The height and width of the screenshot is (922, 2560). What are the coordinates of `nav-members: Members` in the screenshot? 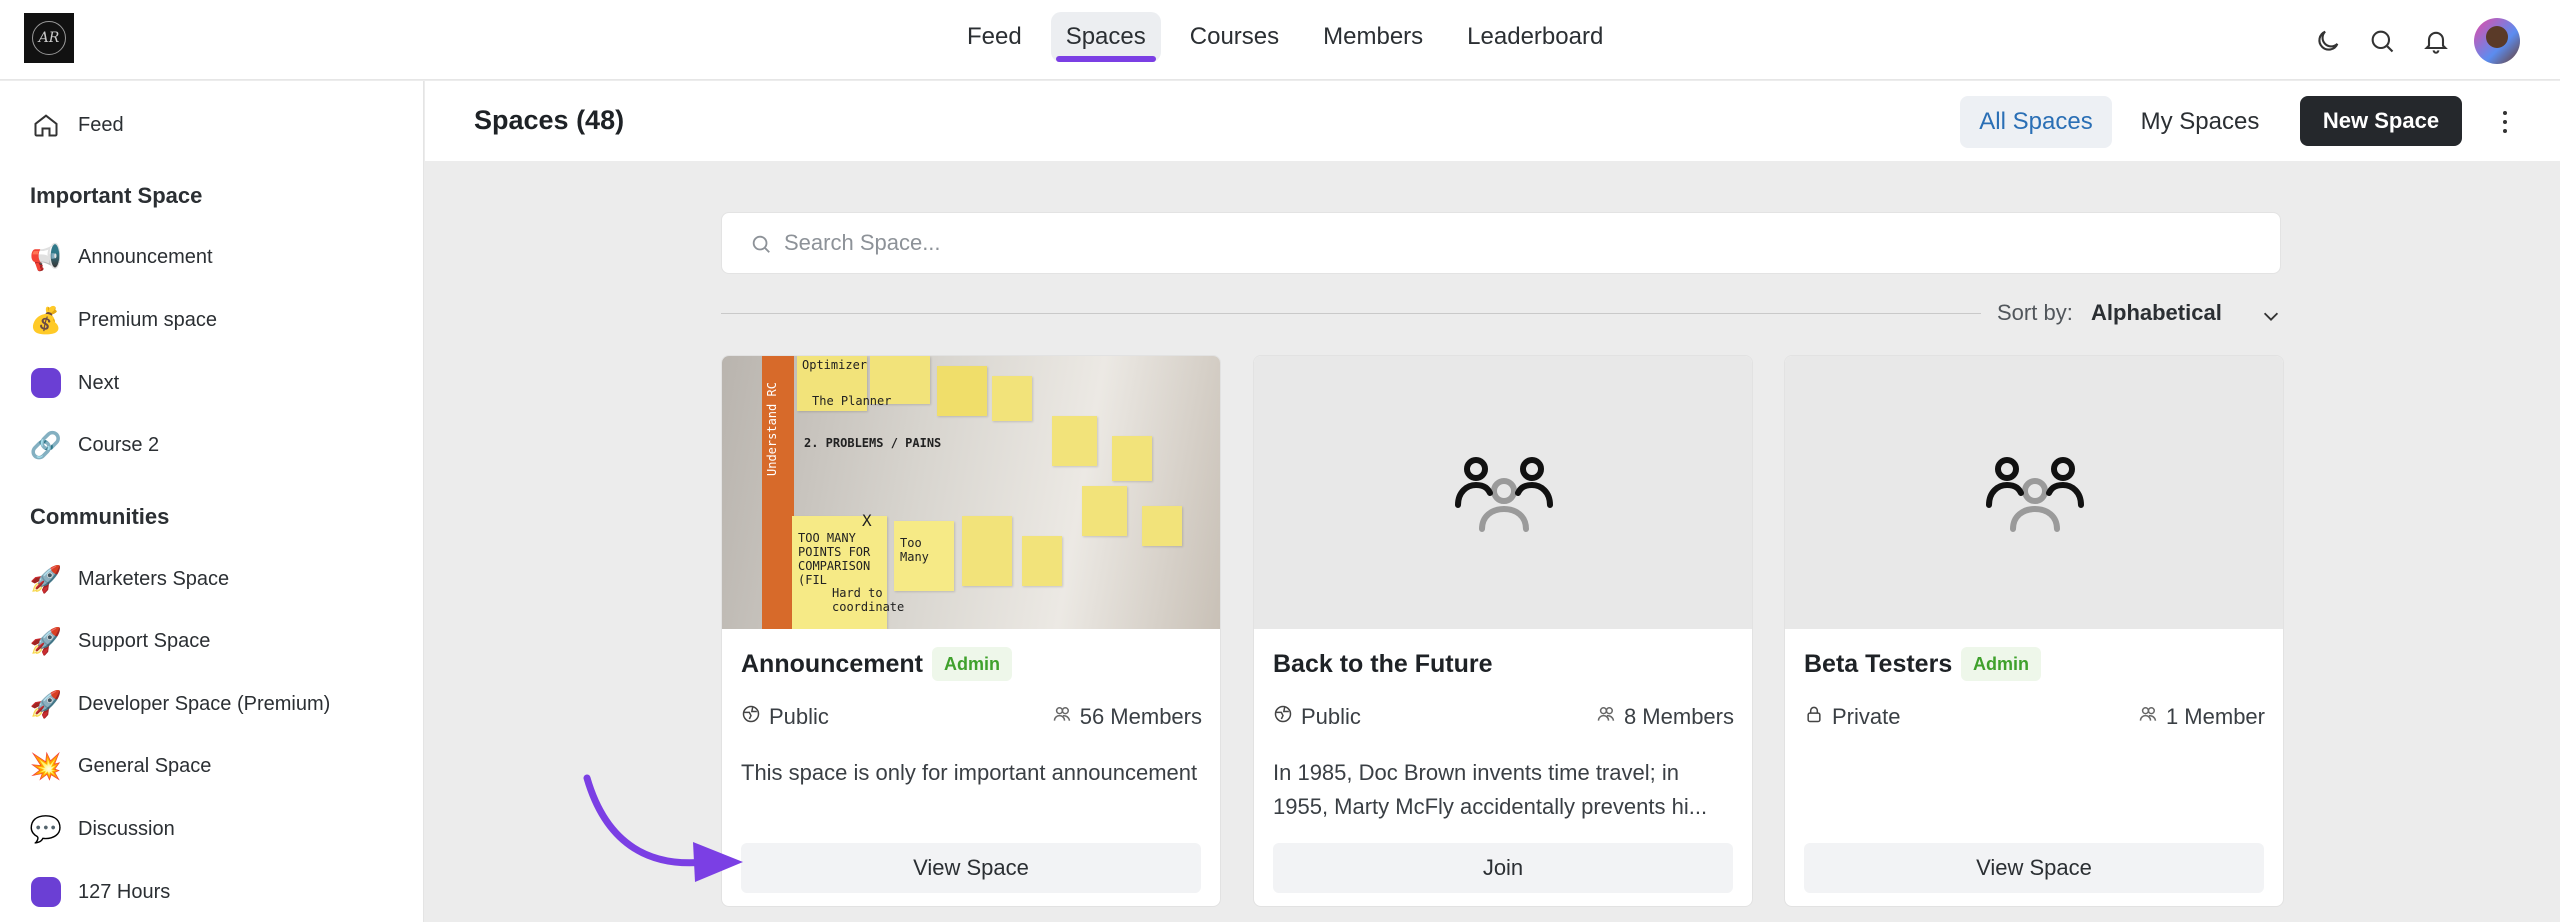 It's located at (1373, 37).